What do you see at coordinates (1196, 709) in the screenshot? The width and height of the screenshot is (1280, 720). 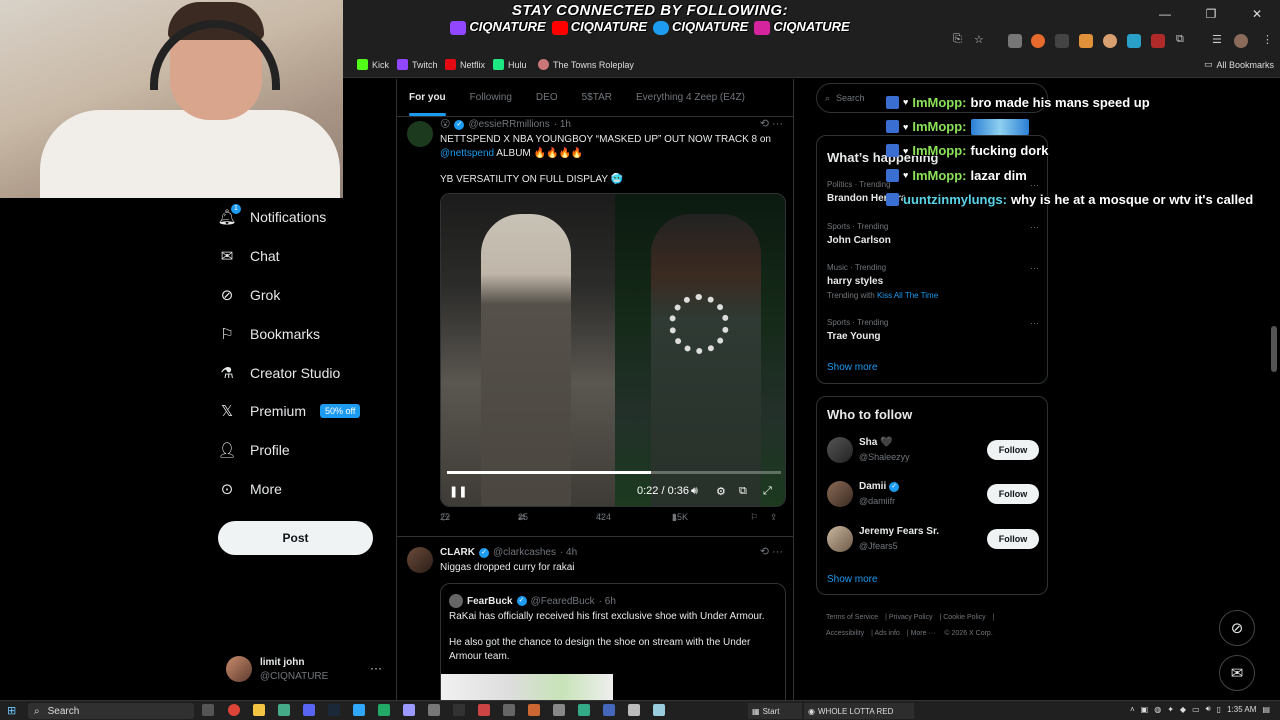 I see `network-icon: ▭` at bounding box center [1196, 709].